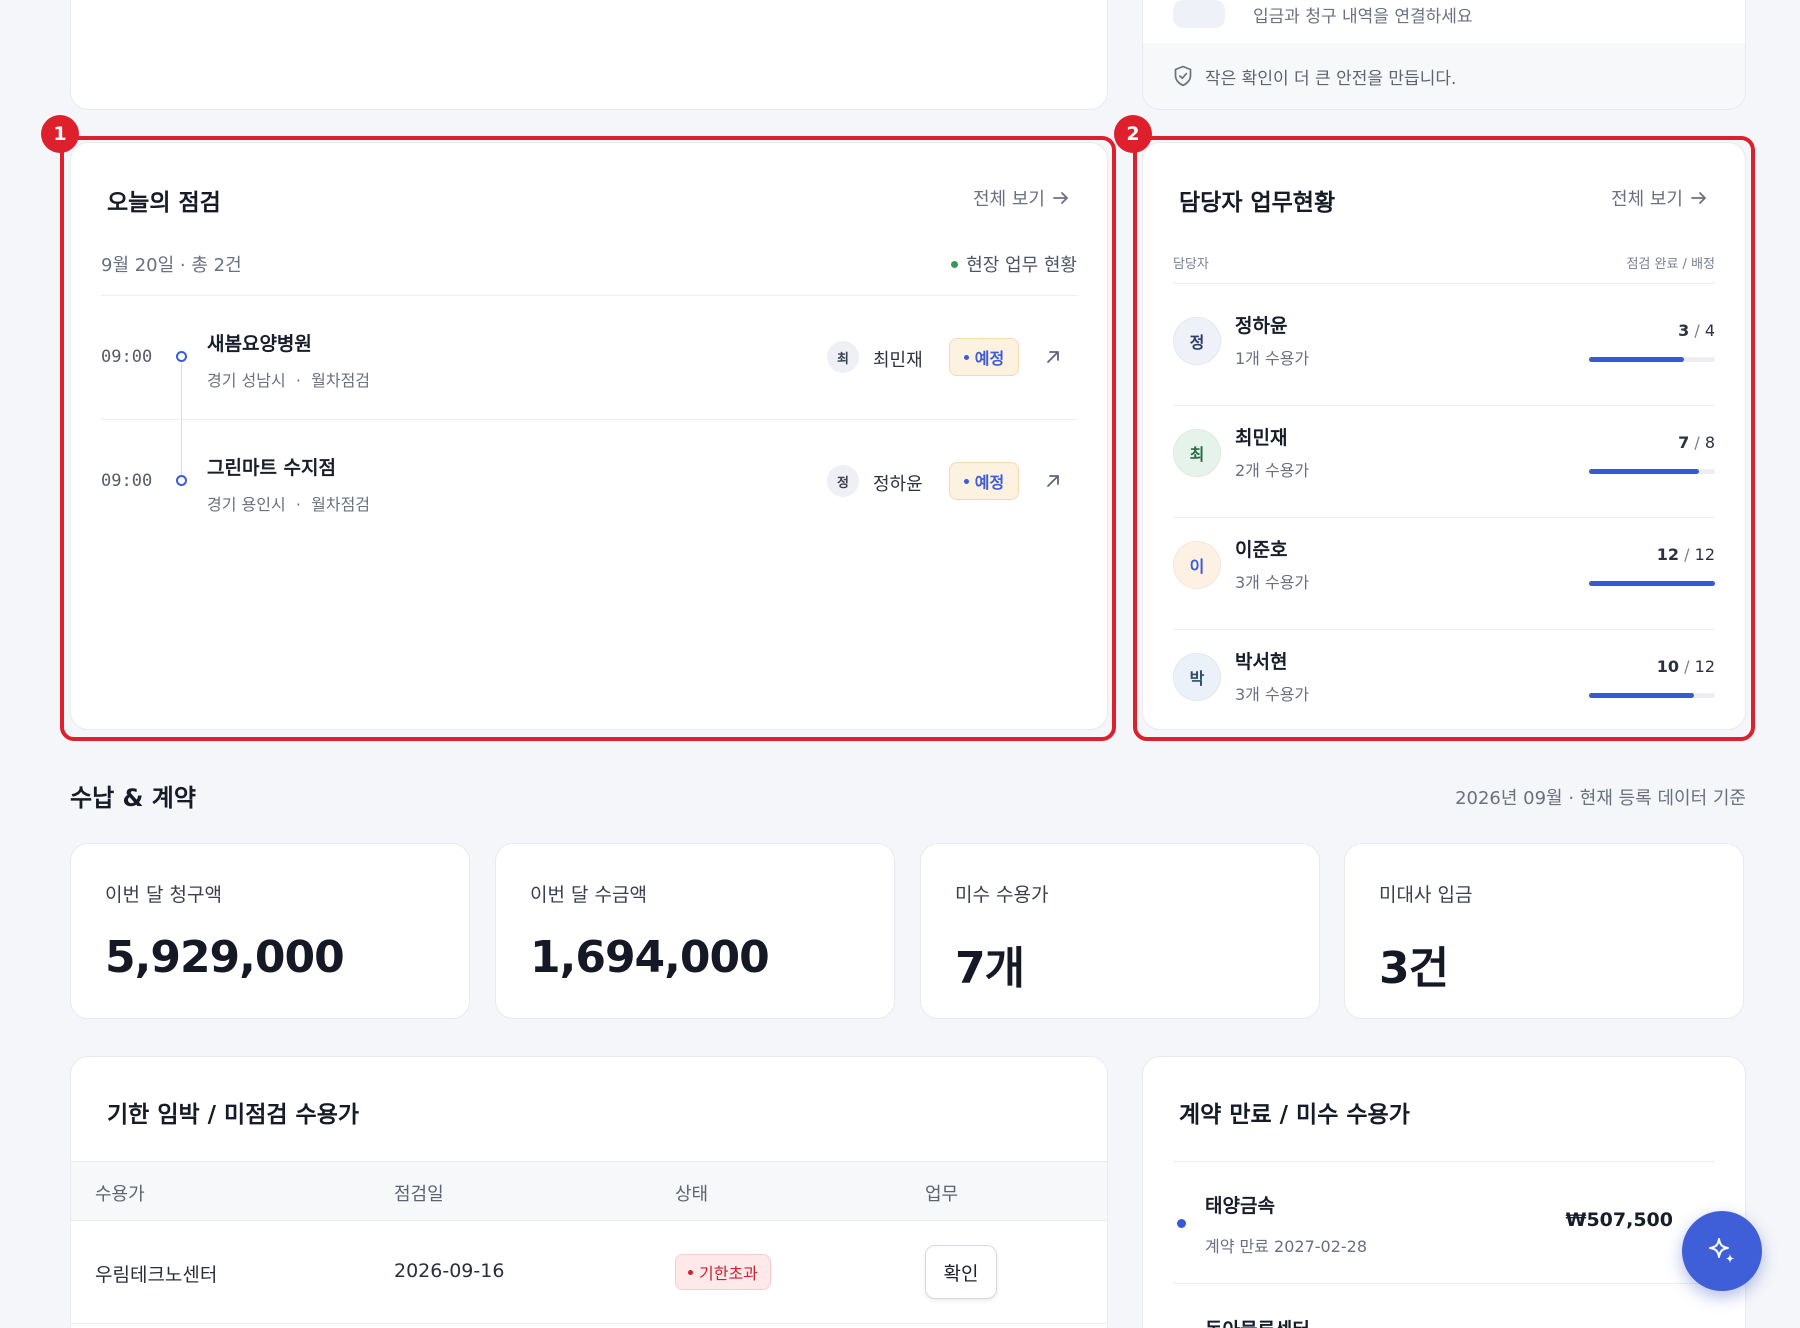 Image resolution: width=1800 pixels, height=1328 pixels. What do you see at coordinates (163, 895) in the screenshot?
I see `stat-label: 이번 달 청구액` at bounding box center [163, 895].